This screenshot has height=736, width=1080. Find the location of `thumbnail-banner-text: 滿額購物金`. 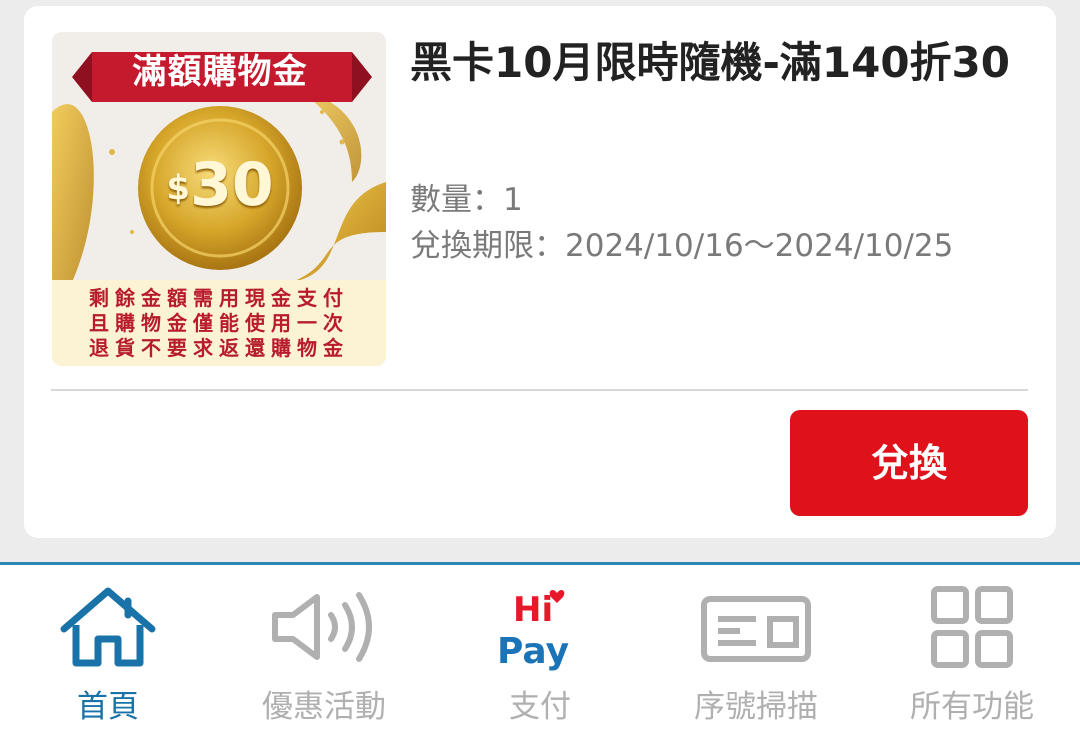

thumbnail-banner-text: 滿額購物金 is located at coordinates (220, 72).